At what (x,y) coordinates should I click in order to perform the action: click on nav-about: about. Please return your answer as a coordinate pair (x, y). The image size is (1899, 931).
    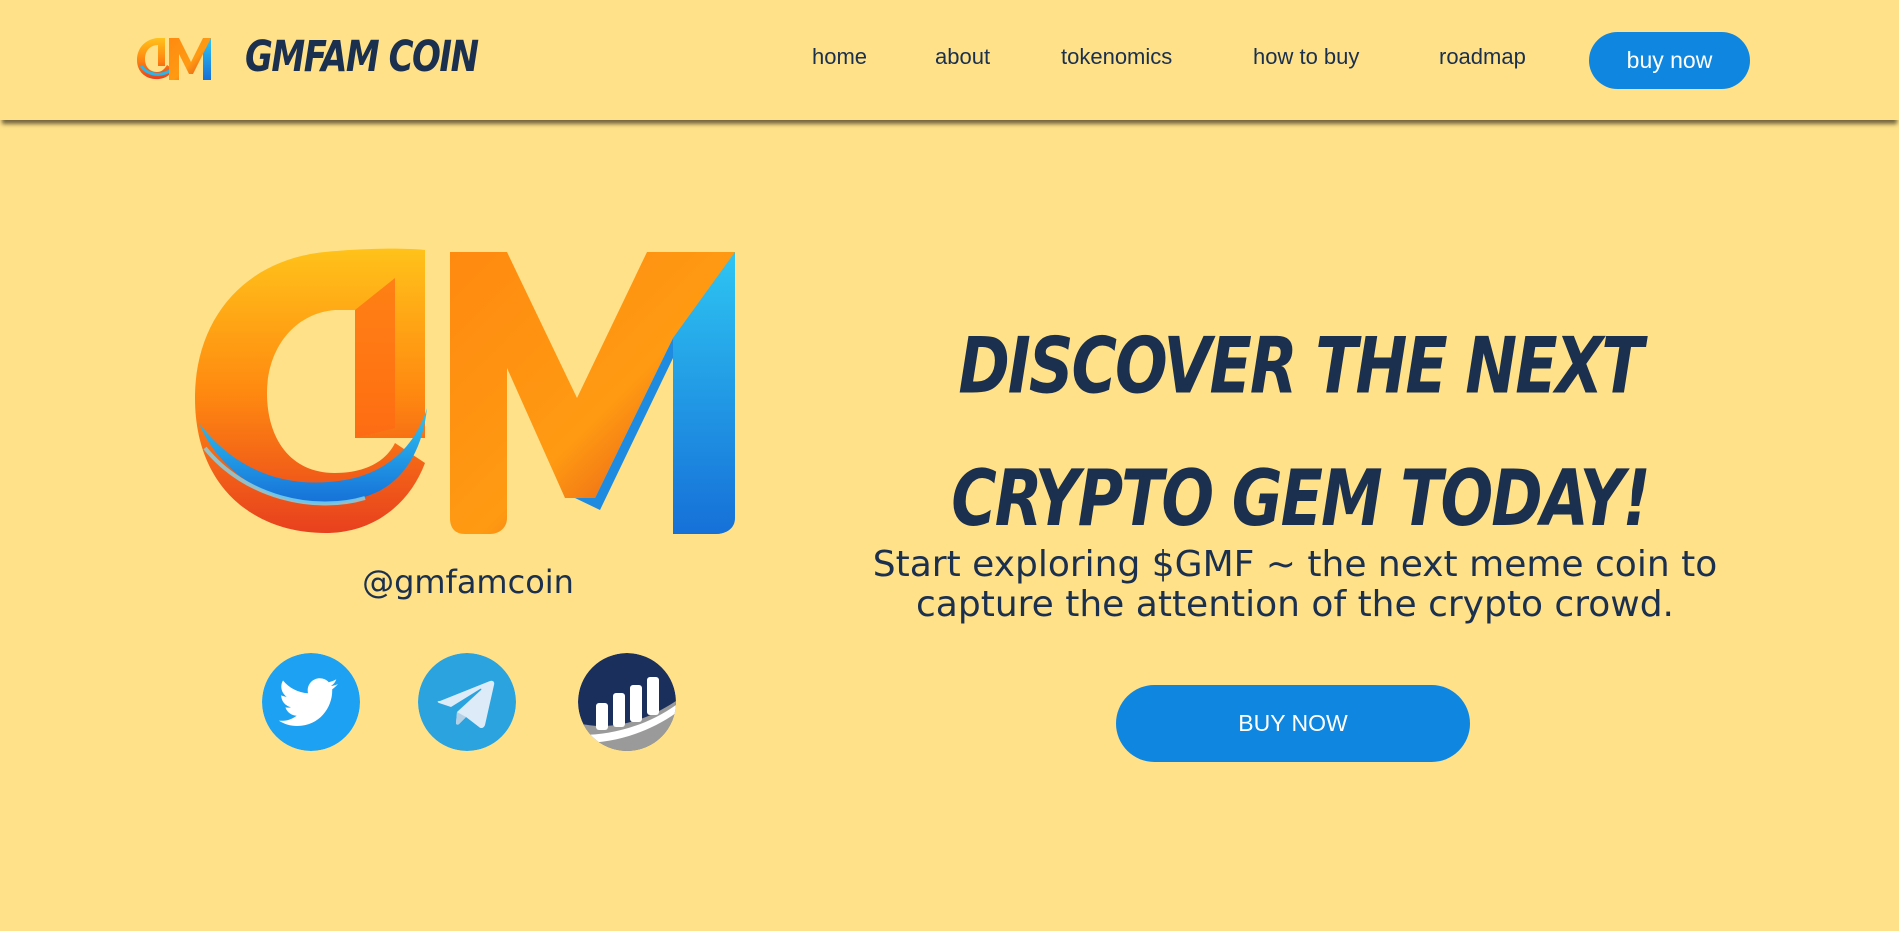
    Looking at the image, I should click on (962, 57).